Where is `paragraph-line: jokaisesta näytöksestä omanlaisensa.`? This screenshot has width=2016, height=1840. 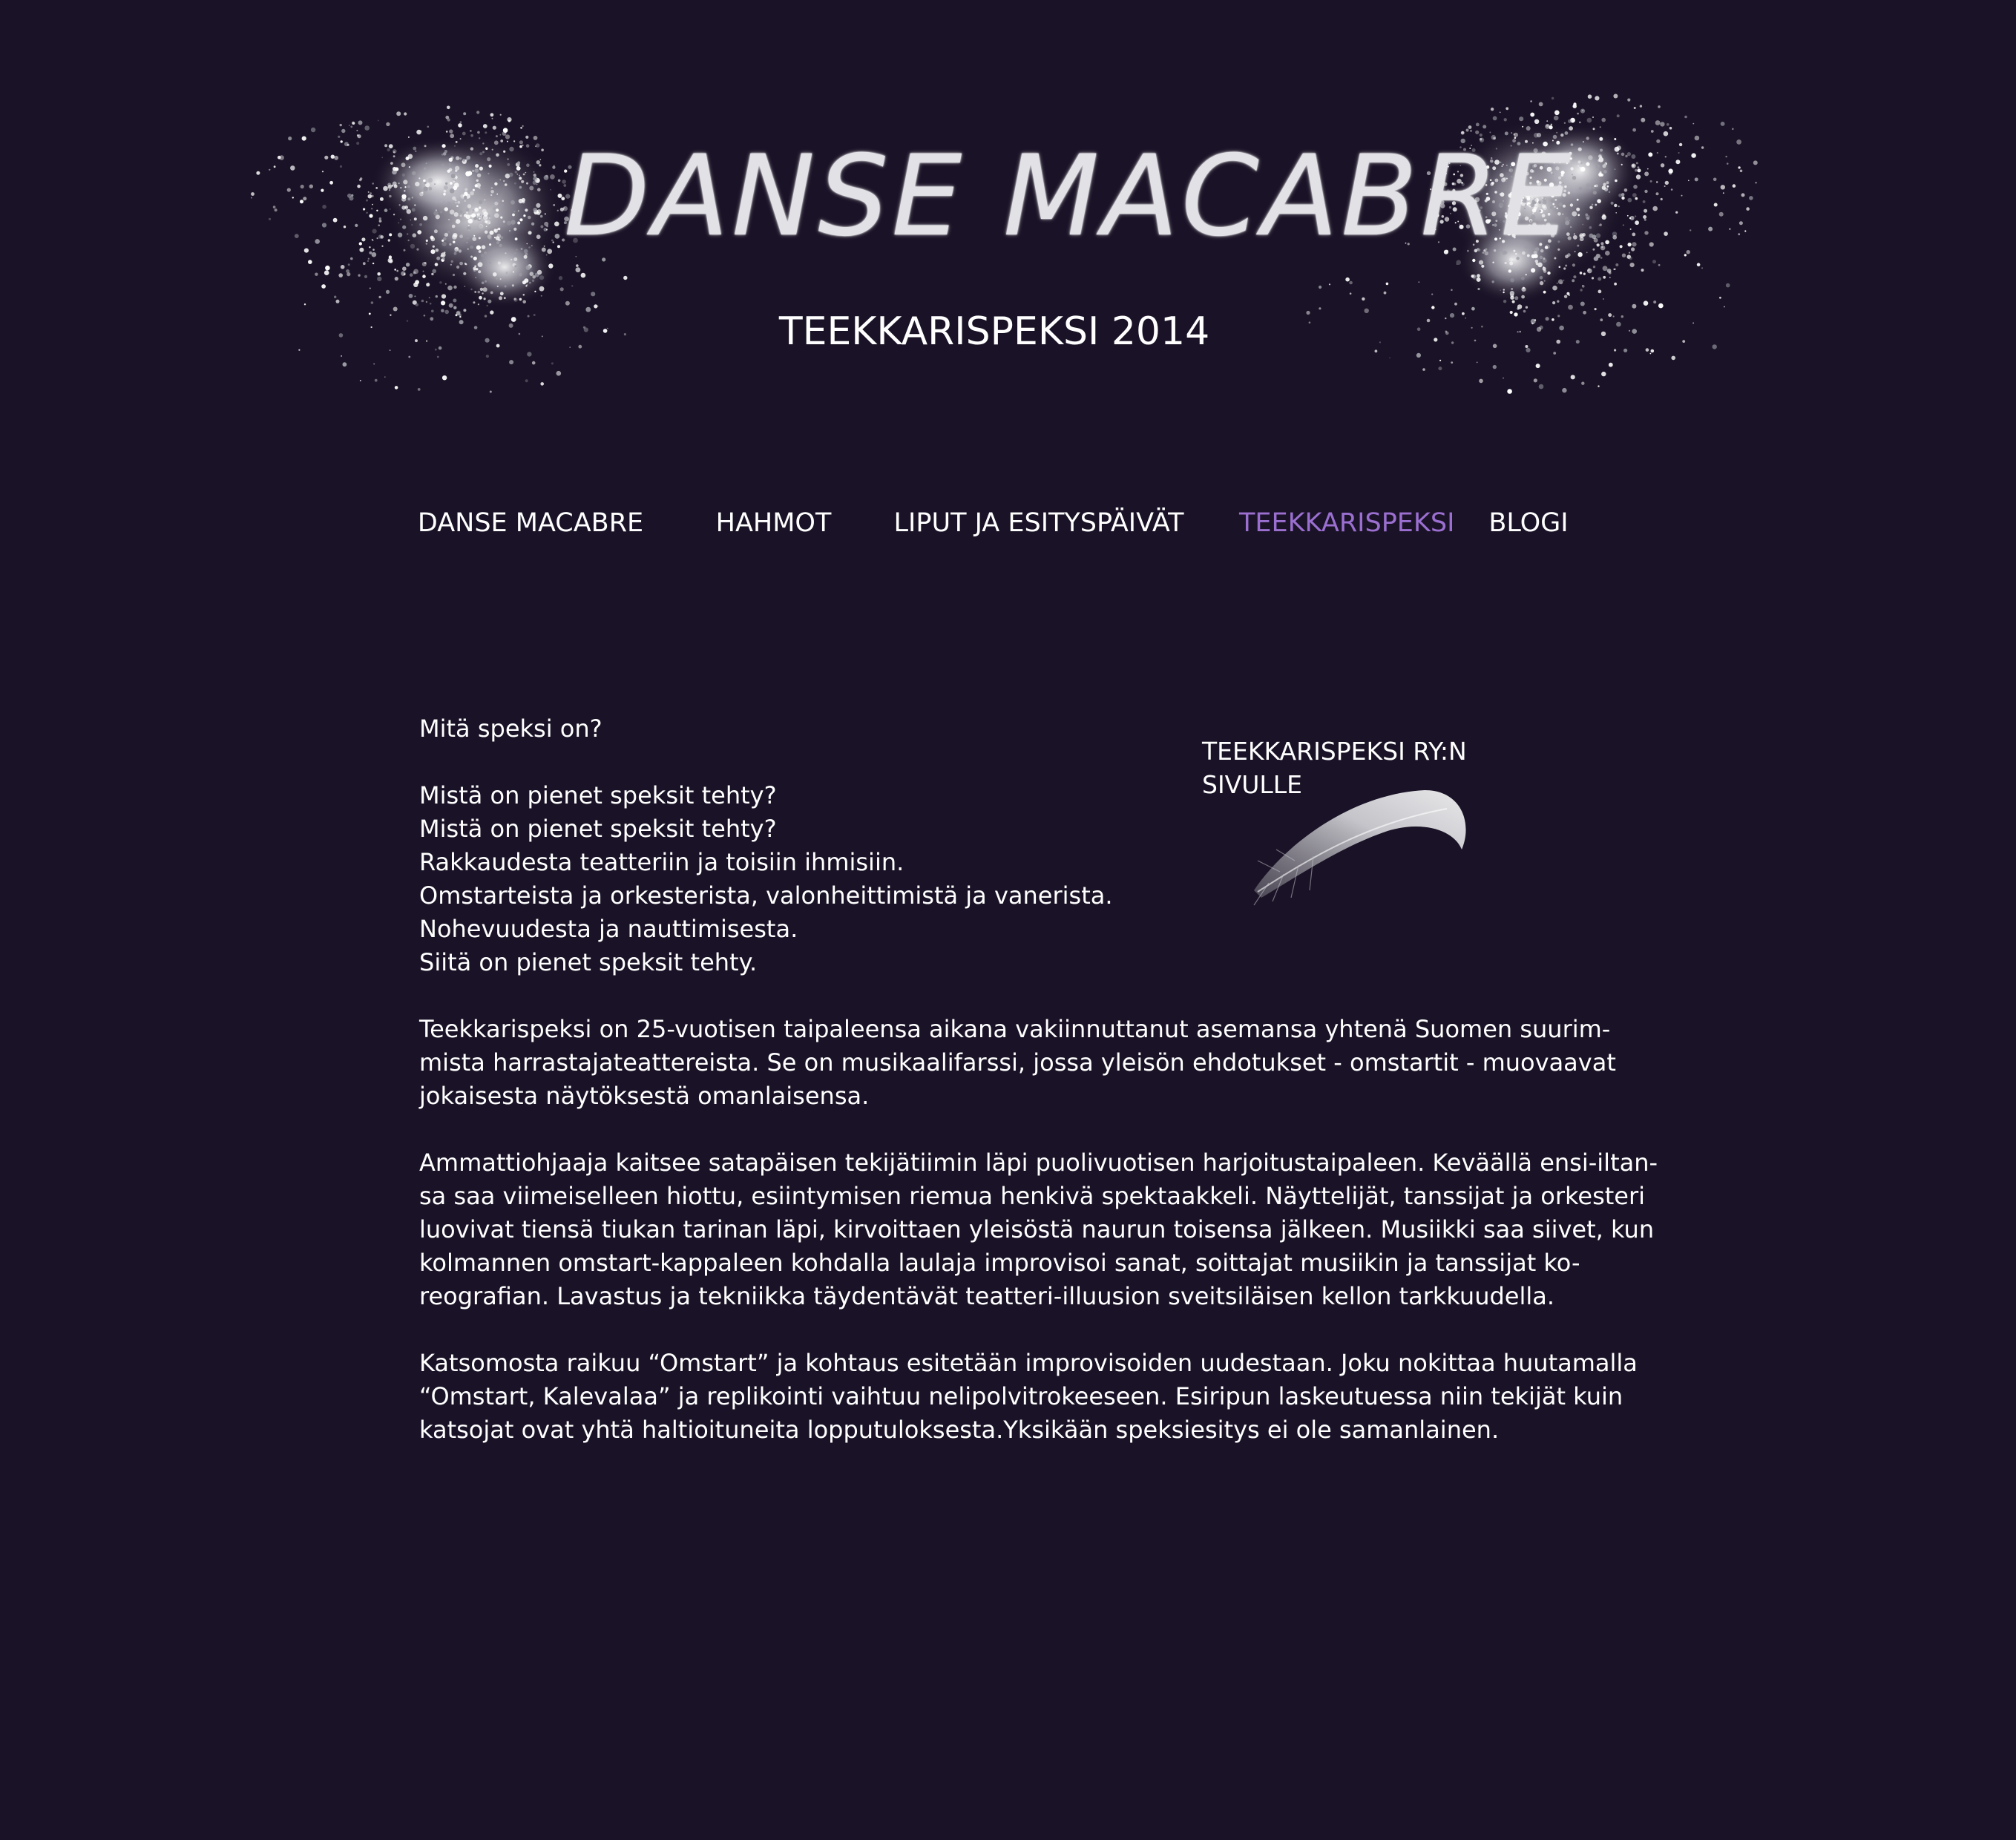
paragraph-line: jokaisesta näytöksestä omanlaisensa. is located at coordinates (644, 1096).